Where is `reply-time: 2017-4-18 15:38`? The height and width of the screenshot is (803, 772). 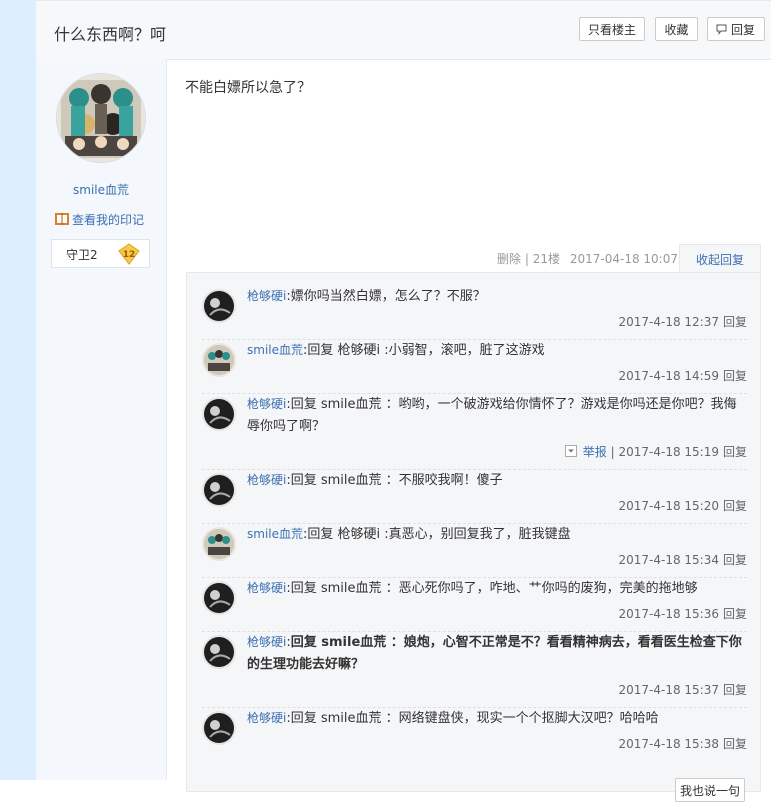
reply-time: 2017-4-18 15:38 is located at coordinates (668, 744).